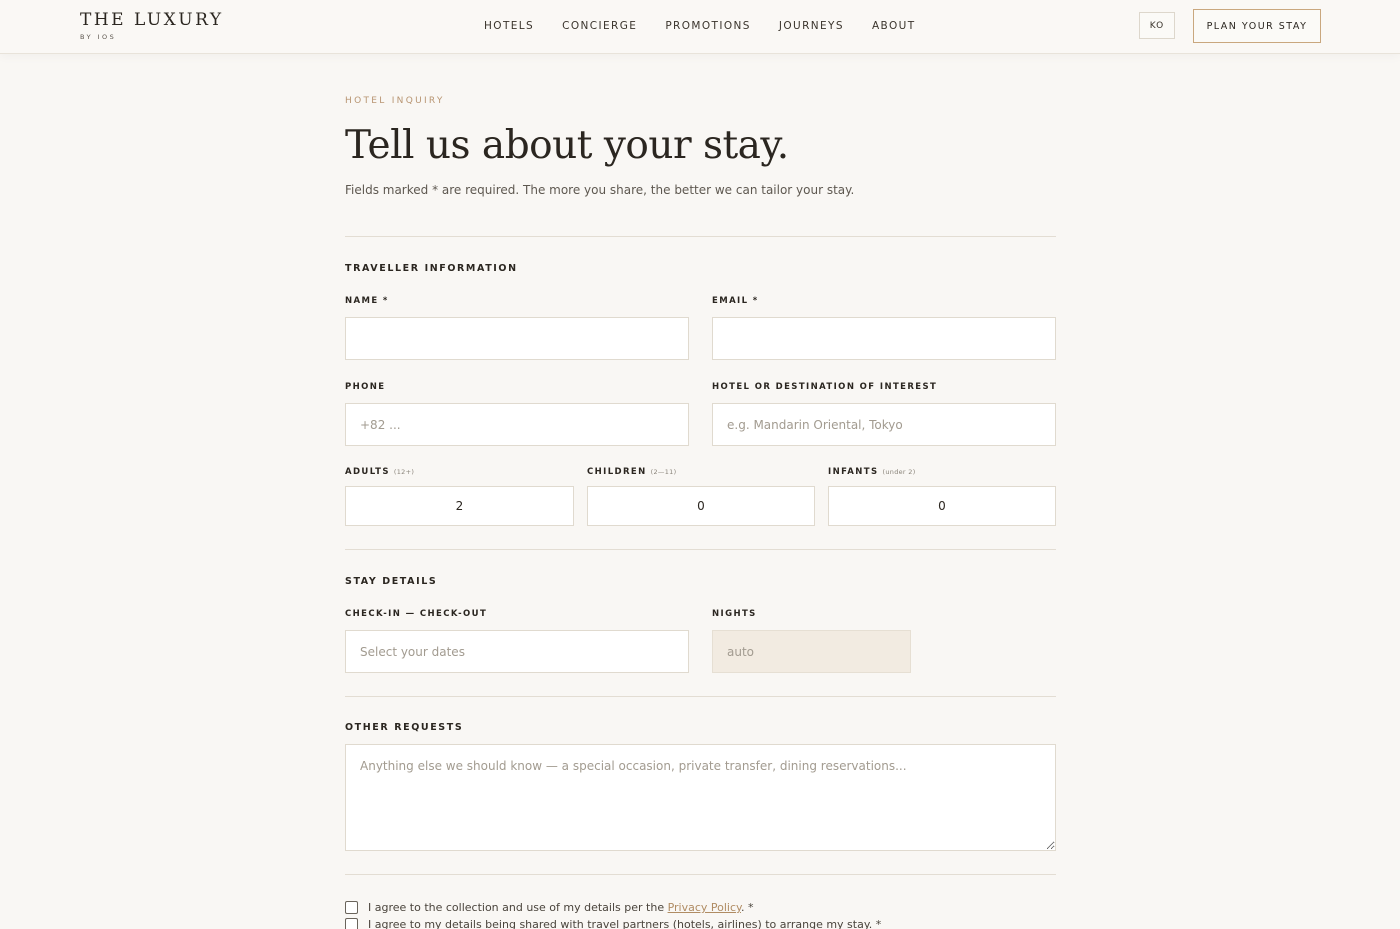 The width and height of the screenshot is (1400, 929). Describe the element at coordinates (735, 301) in the screenshot. I see `email-label: EMAIL *` at that location.